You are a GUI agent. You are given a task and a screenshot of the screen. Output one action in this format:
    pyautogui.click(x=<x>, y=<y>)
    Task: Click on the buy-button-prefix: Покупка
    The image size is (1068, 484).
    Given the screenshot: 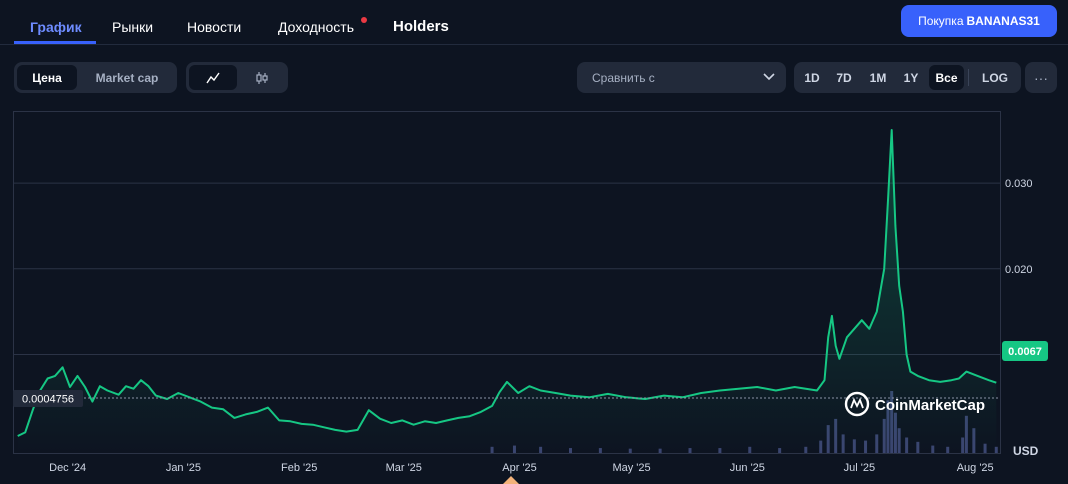 What is the action you would take?
    pyautogui.click(x=941, y=21)
    